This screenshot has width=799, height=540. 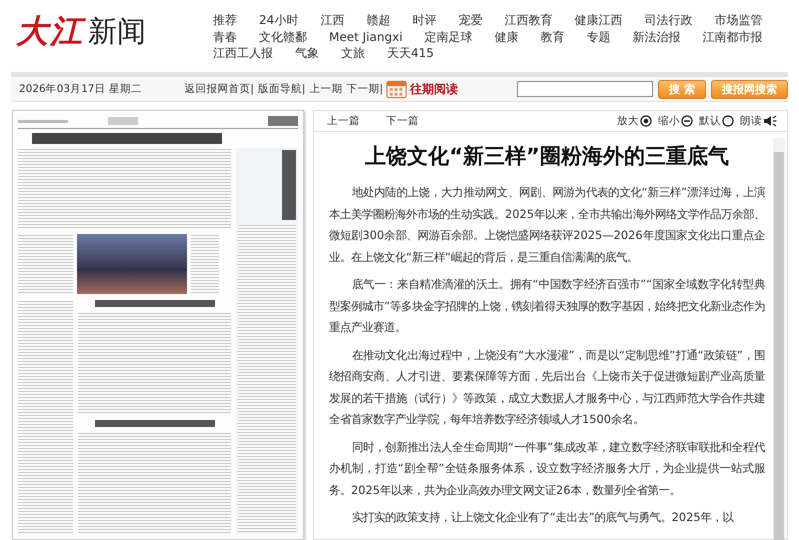 What do you see at coordinates (542, 517) in the screenshot?
I see `article-paragraph: 实打实的政策支持，让上饶文化企业有了“走出去”的底气与勇气。2025年，以` at bounding box center [542, 517].